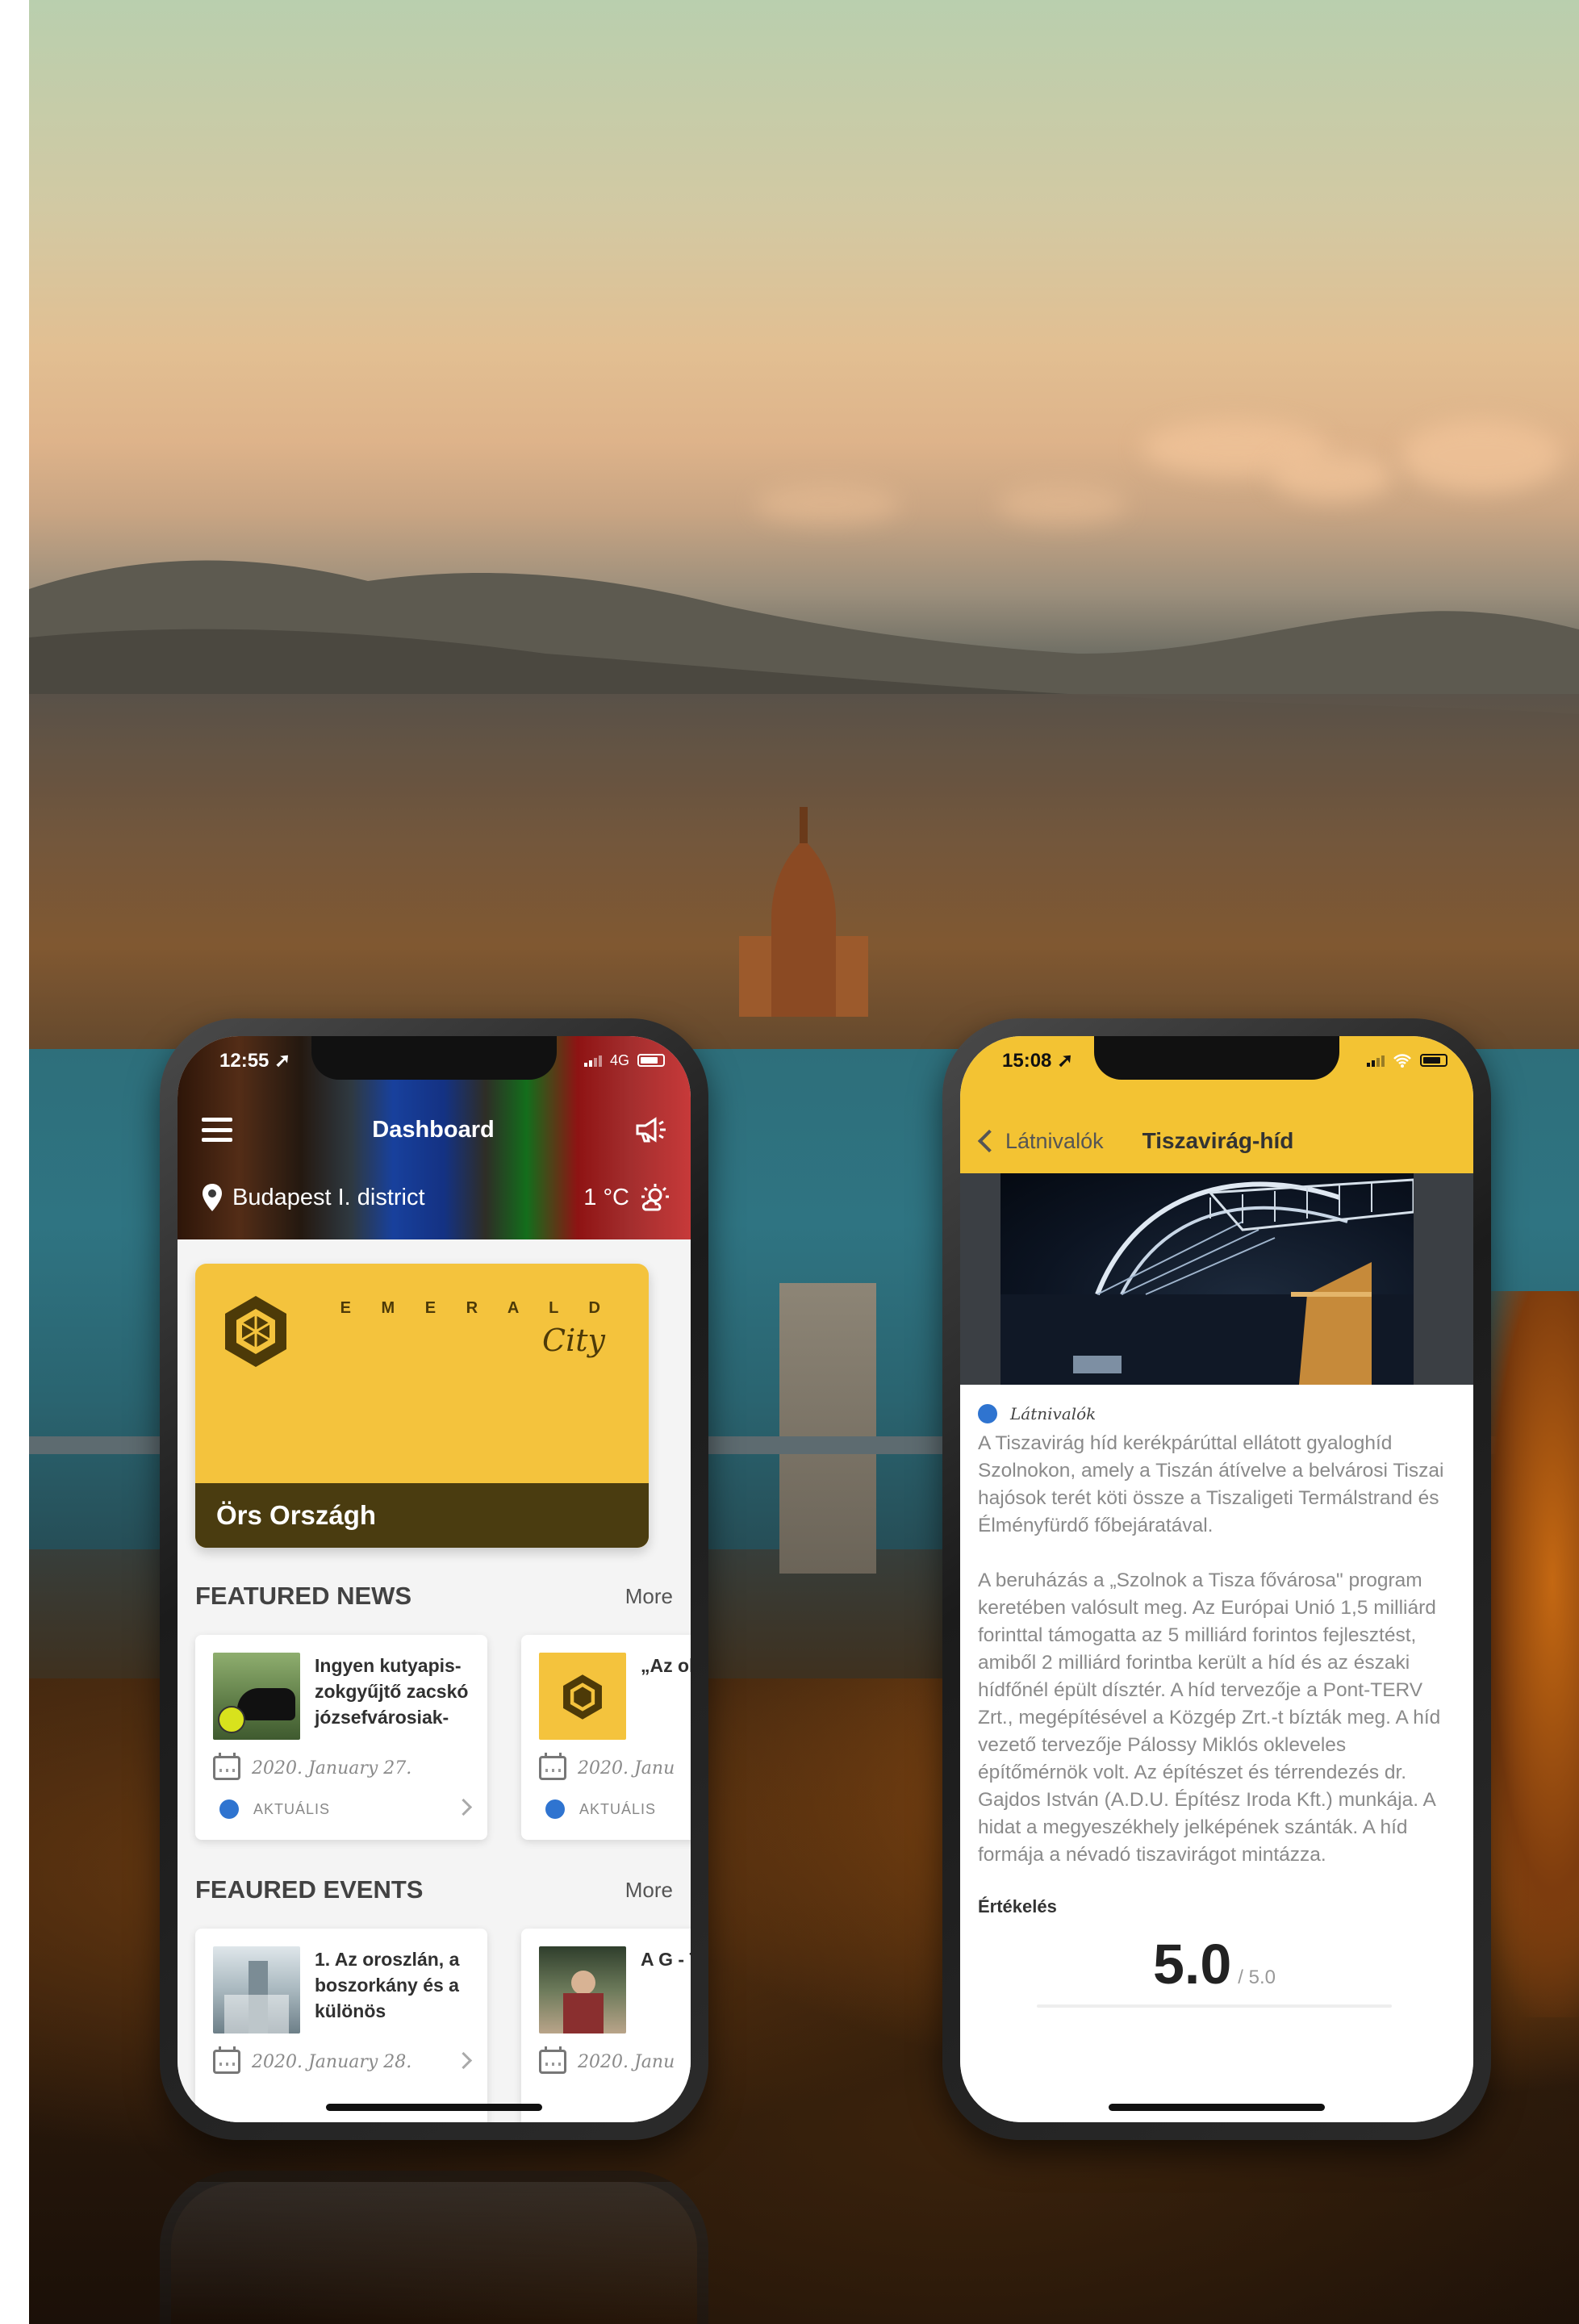  I want to click on event-card: A G - TE 2020. Janu, so click(606, 2025).